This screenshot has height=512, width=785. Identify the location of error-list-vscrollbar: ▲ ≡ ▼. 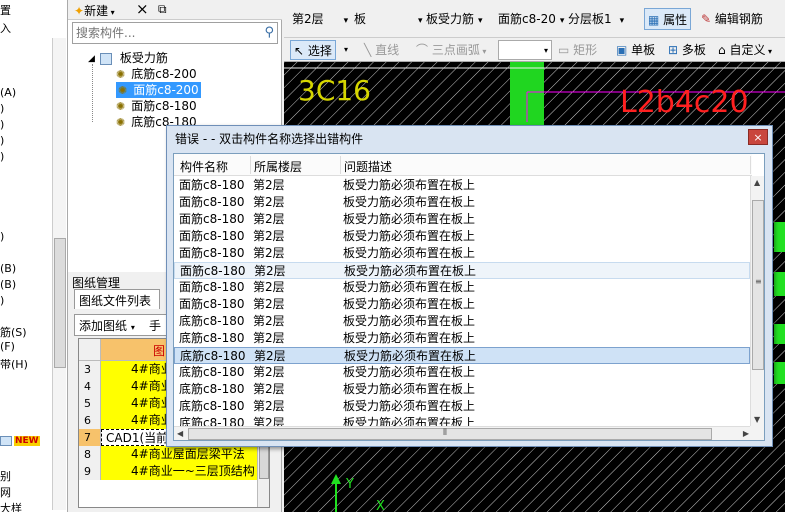
(757, 301).